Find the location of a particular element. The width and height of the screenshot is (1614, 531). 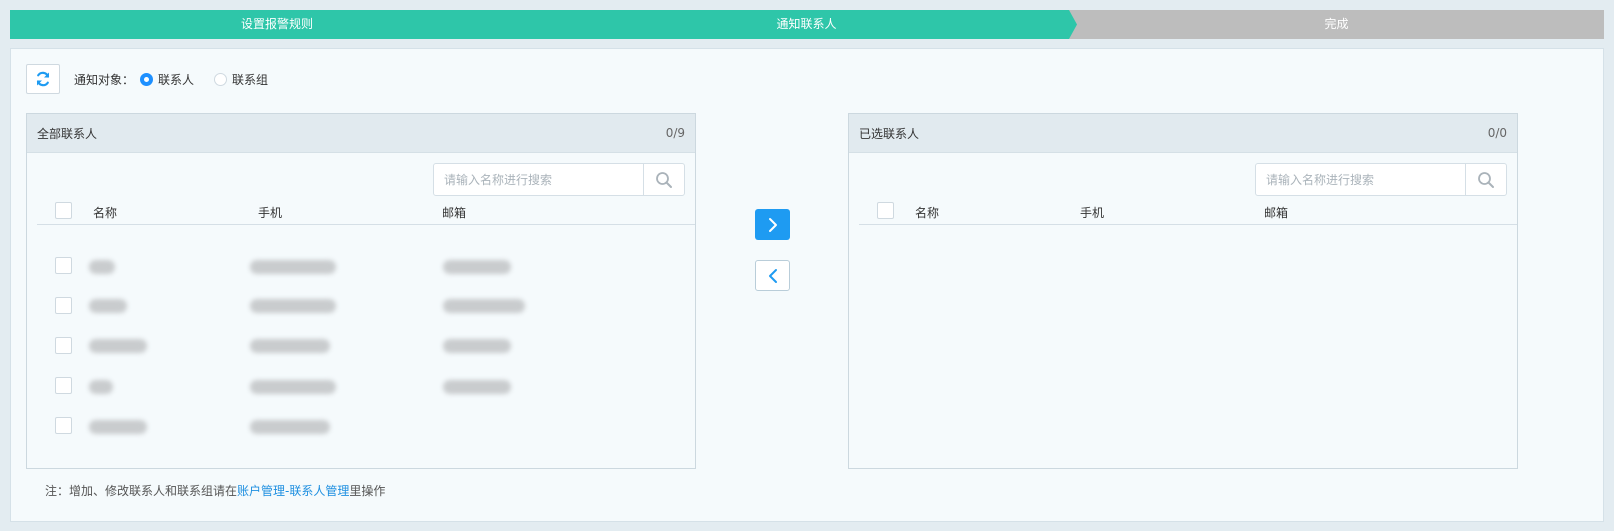

step-progress-bar: 设置报警规则 通知联系人 完成 is located at coordinates (807, 24).